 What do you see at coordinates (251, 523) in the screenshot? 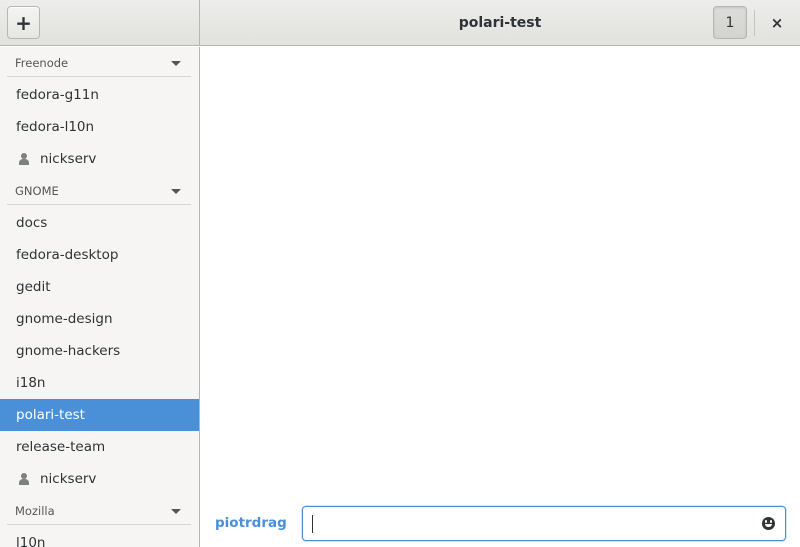
I see `nick-button: piotrdrag` at bounding box center [251, 523].